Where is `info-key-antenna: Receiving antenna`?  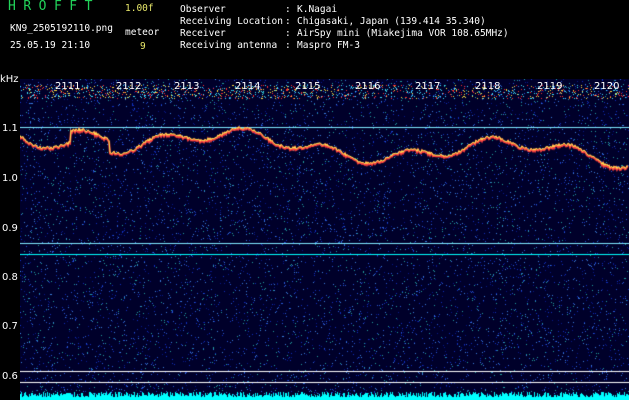 info-key-antenna: Receiving antenna is located at coordinates (229, 45).